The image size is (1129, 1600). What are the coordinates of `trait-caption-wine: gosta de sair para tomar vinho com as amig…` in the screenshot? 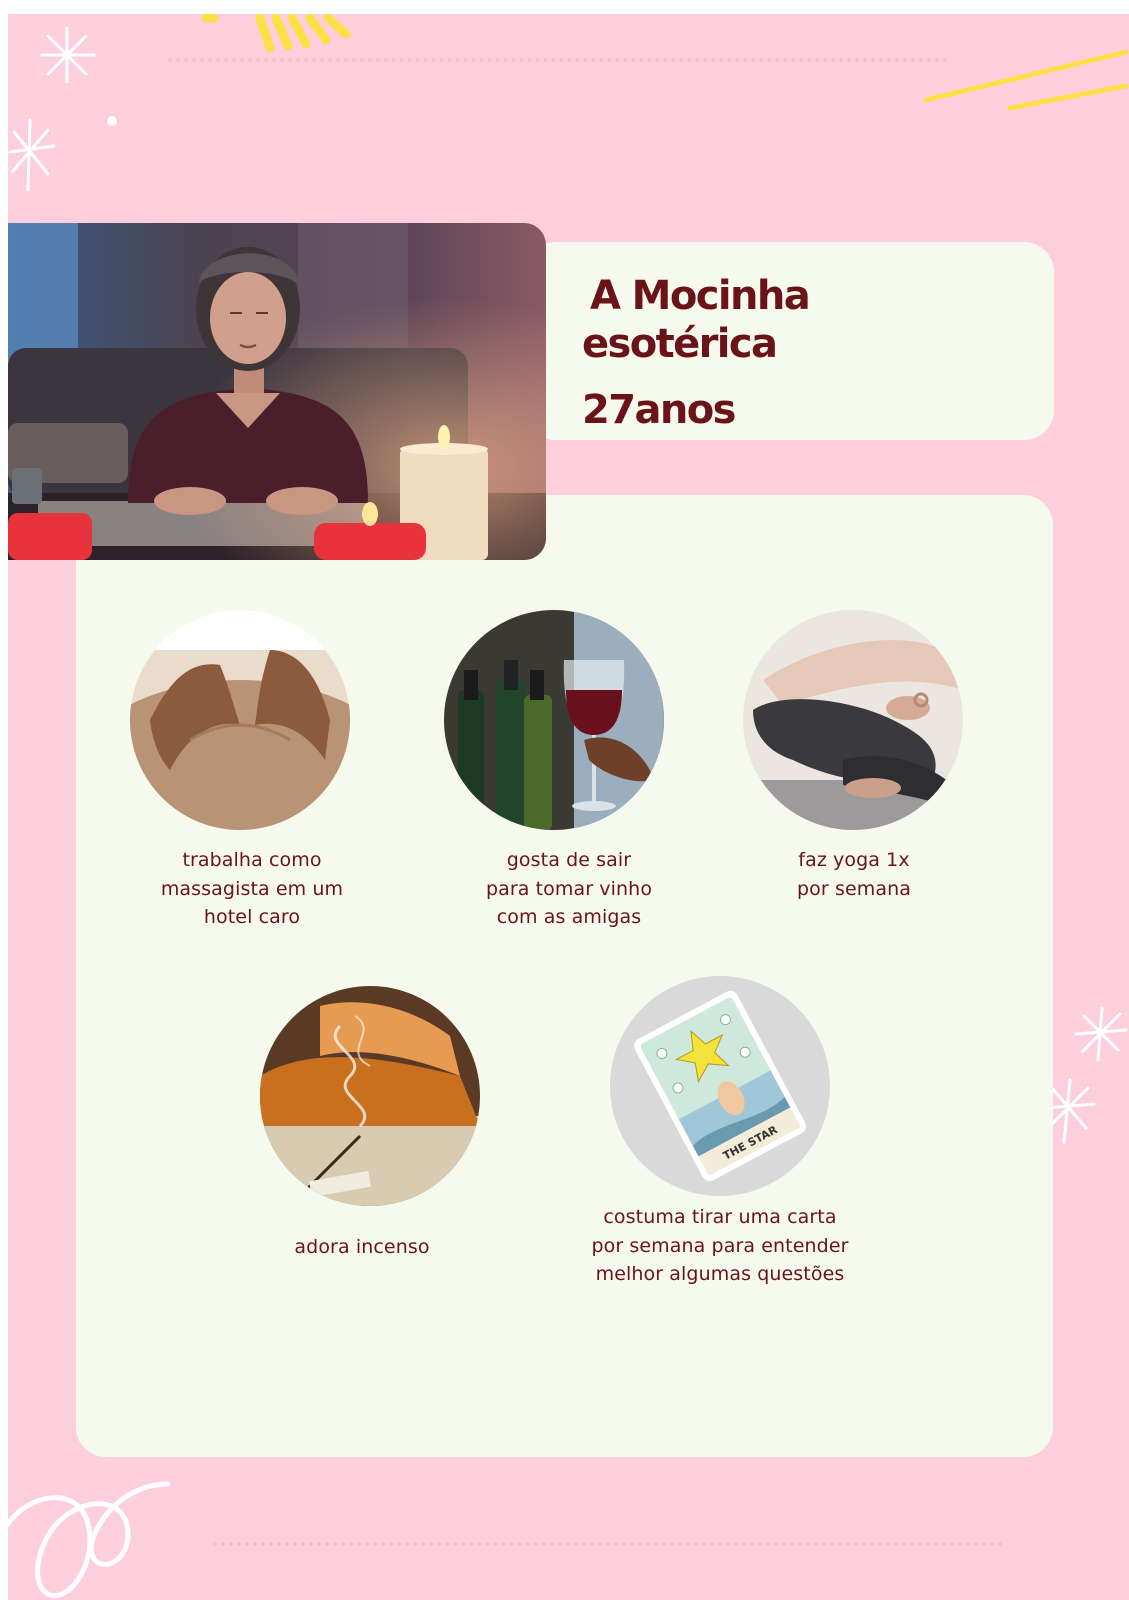 It's located at (569, 888).